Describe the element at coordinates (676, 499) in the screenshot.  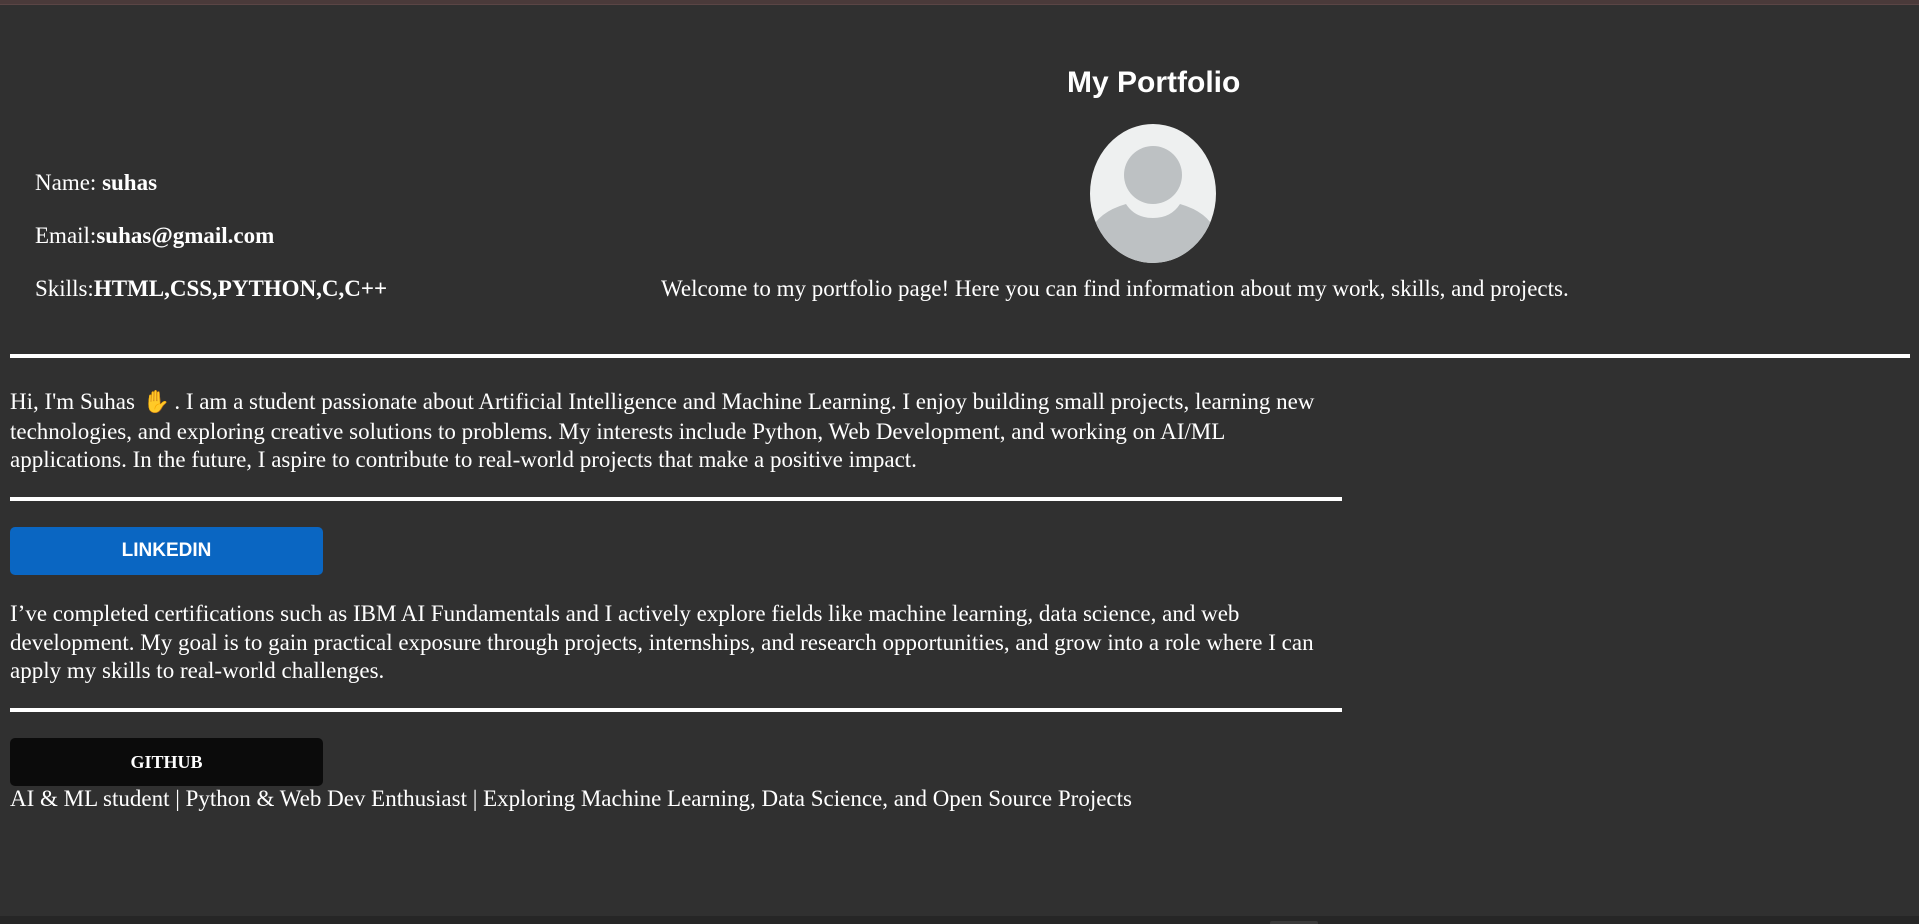
I see `about-divider` at that location.